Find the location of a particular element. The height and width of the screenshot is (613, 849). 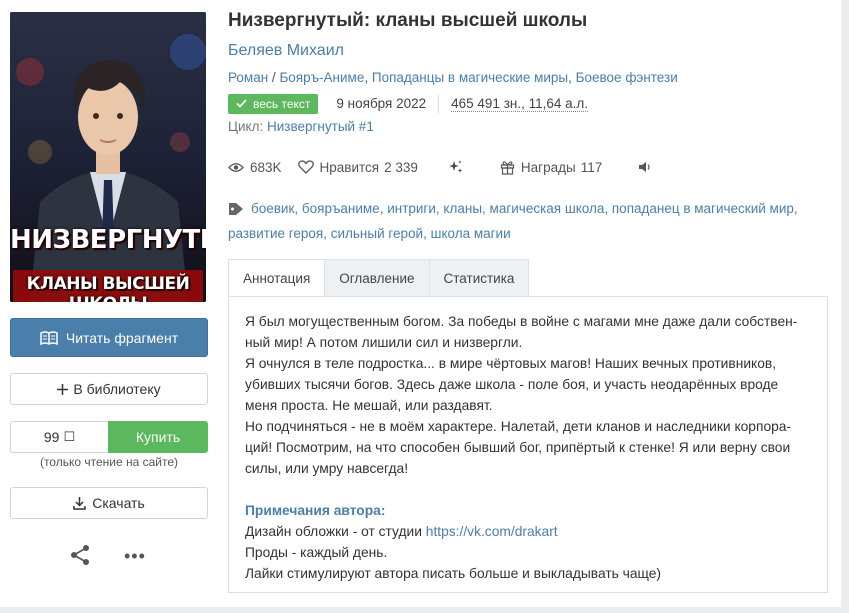

awards-count: 117 is located at coordinates (591, 167).